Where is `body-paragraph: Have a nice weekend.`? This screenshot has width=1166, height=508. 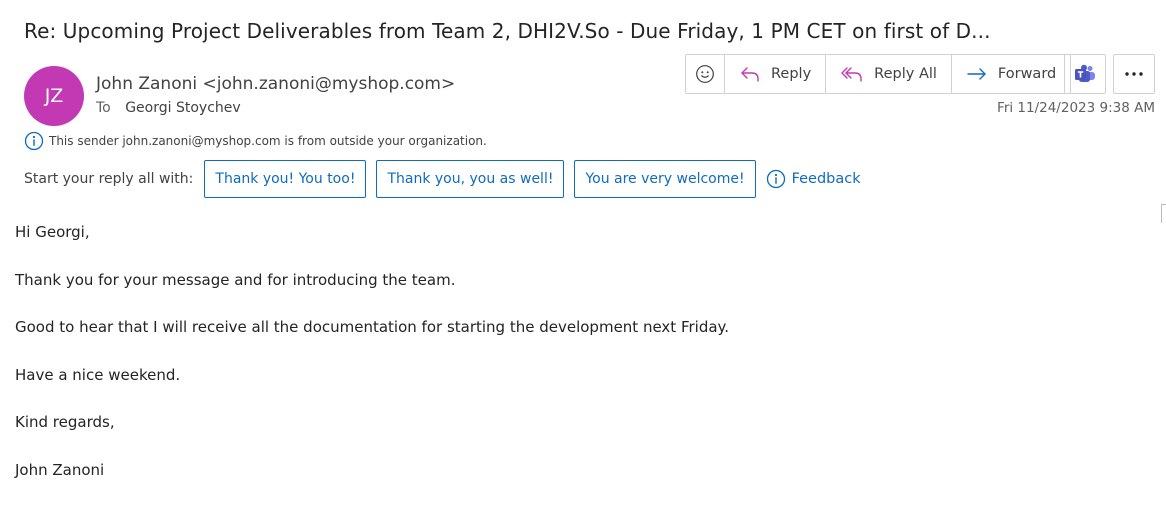 body-paragraph: Have a nice weekend. is located at coordinates (98, 374).